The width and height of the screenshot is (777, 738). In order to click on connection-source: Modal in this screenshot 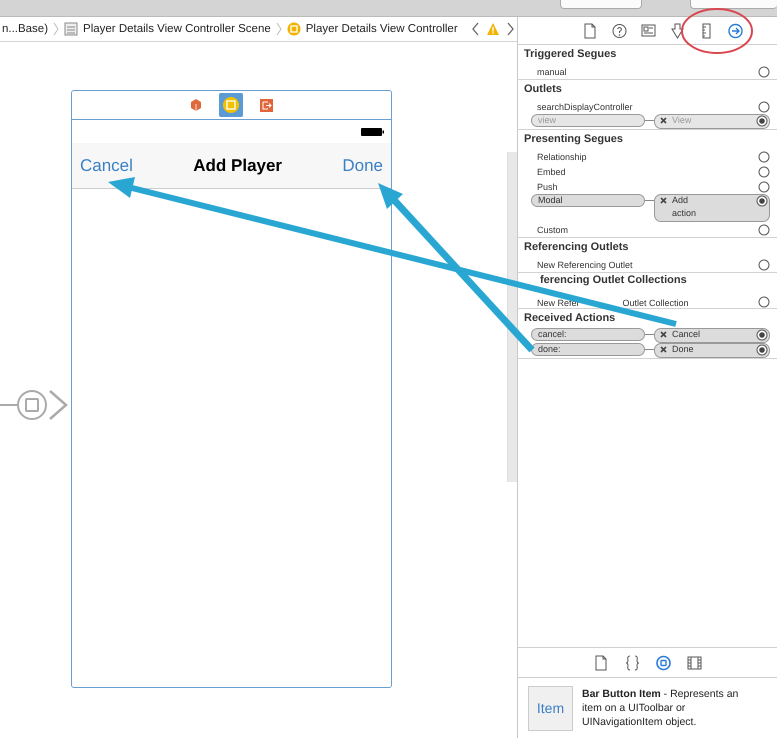, I will do `click(588, 200)`.